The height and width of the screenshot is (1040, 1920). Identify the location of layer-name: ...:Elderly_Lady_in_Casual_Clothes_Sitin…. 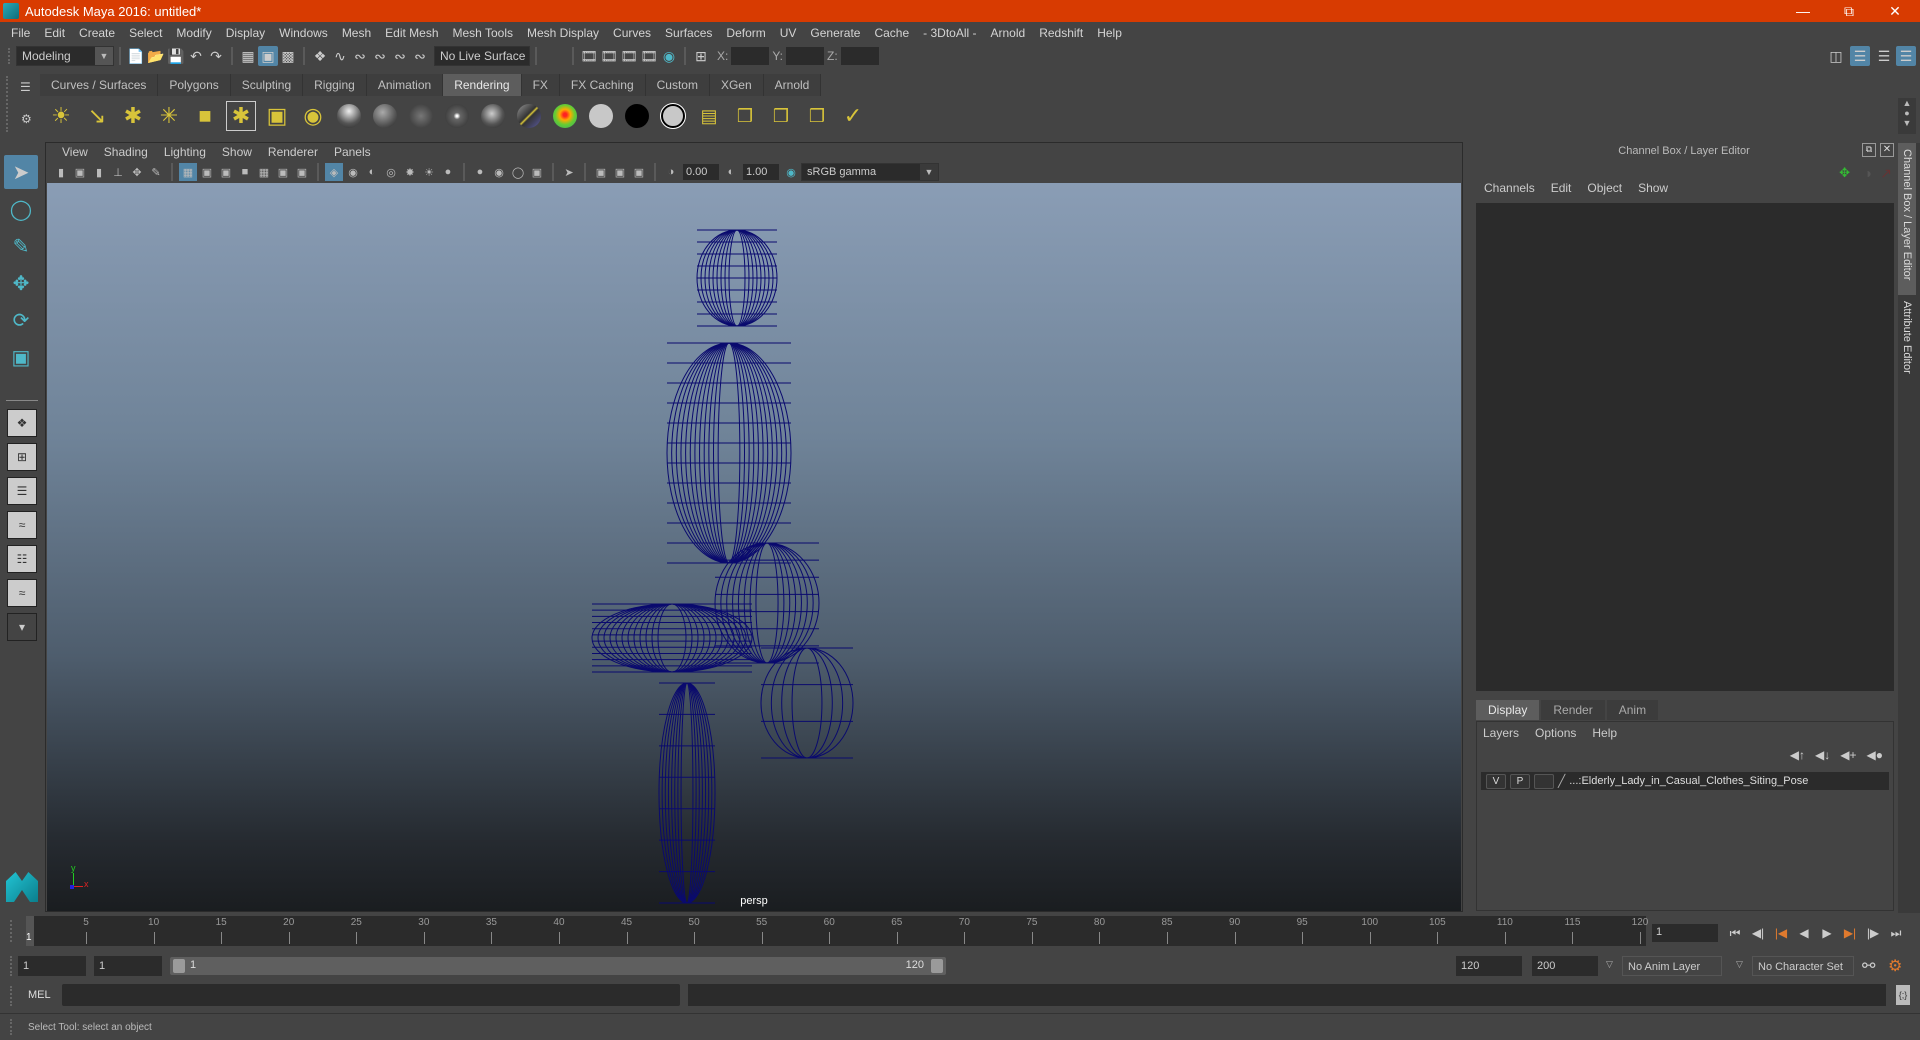
(1688, 781).